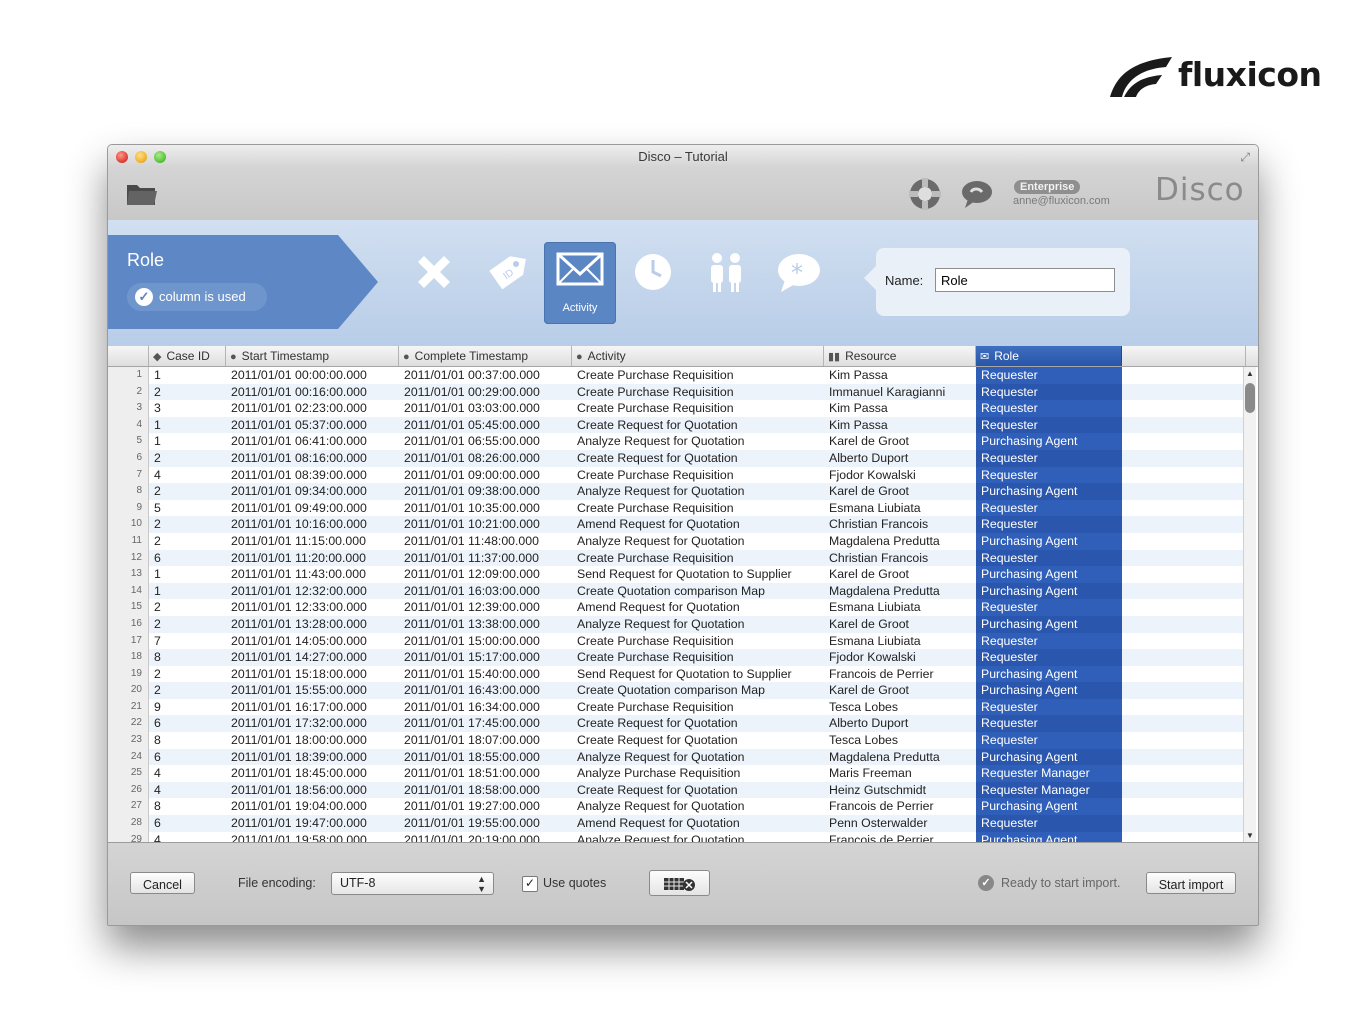 The image size is (1365, 1024). Describe the element at coordinates (128, 836) in the screenshot. I see `row-number: 29` at that location.